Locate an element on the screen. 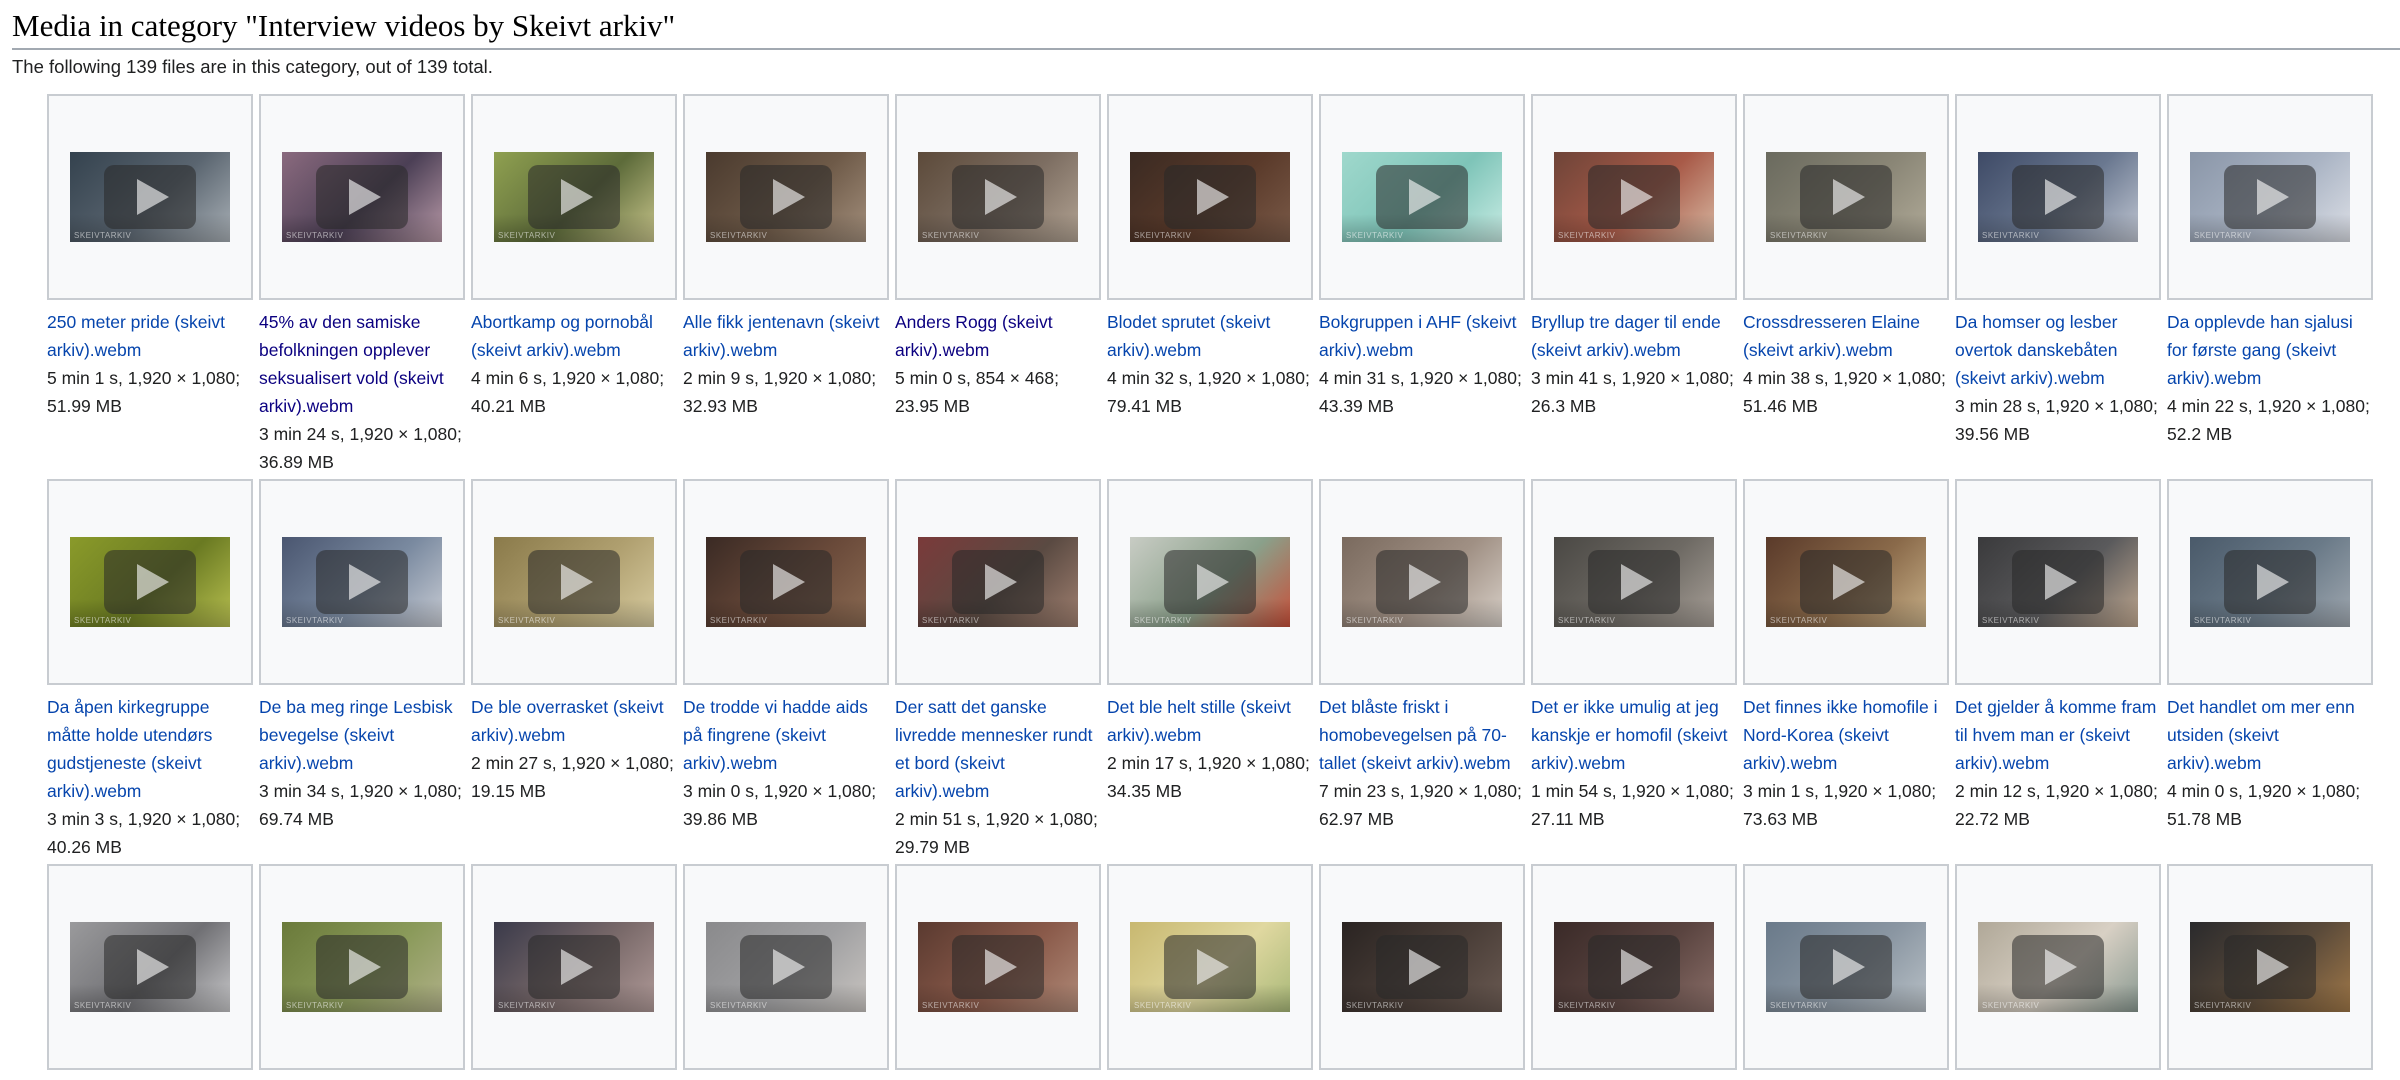 Image resolution: width=2400 pixels, height=1080 pixels. file-name-link: Alle fikk jentenavn (skeivt arkiv).webm is located at coordinates (785, 336).